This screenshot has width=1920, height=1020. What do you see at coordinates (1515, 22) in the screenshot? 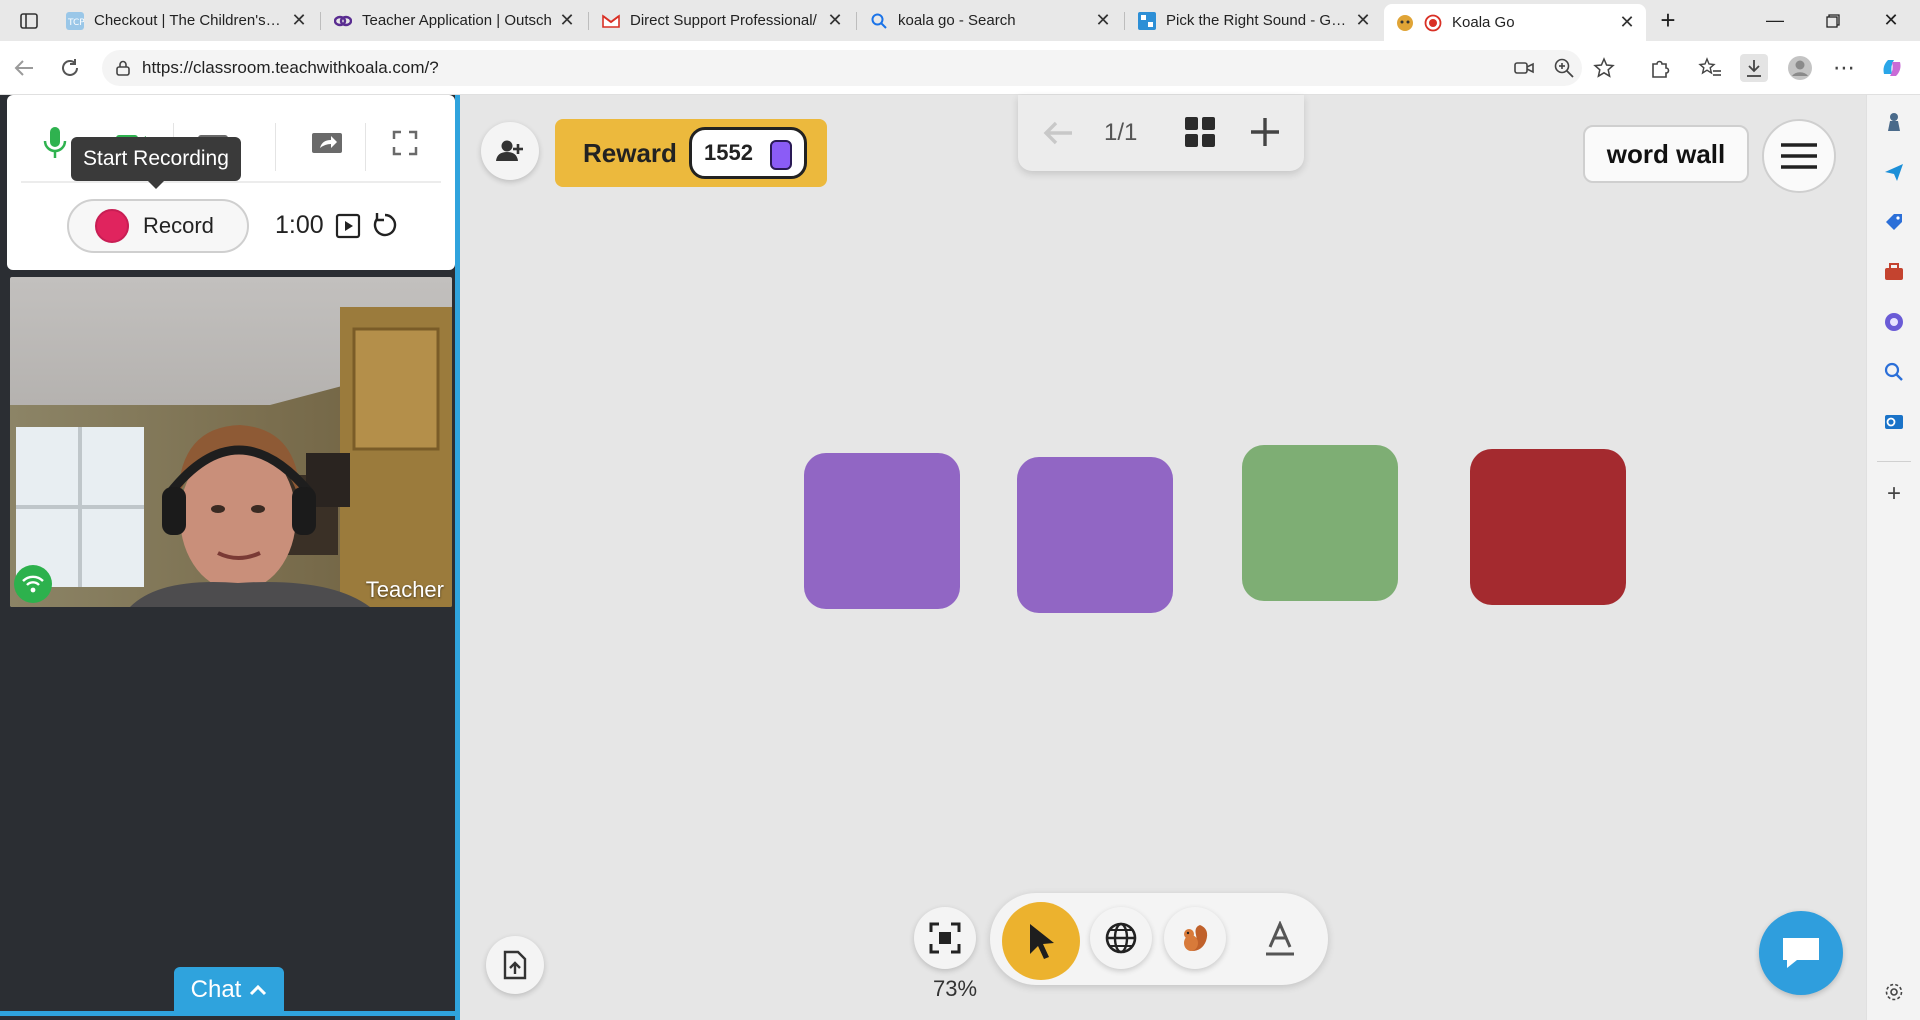
I see `tab-koala-go: Koala Go ✕` at bounding box center [1515, 22].